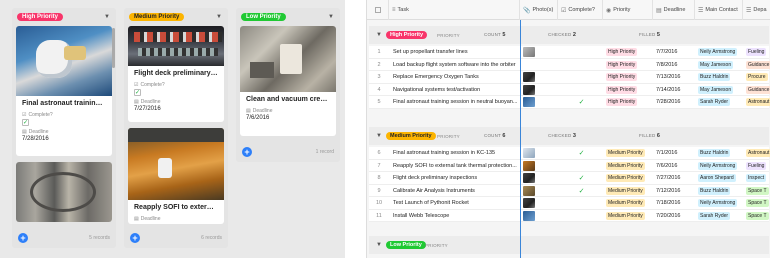  Describe the element at coordinates (454, 10) in the screenshot. I see `column-header-task: ≡ Task` at that location.